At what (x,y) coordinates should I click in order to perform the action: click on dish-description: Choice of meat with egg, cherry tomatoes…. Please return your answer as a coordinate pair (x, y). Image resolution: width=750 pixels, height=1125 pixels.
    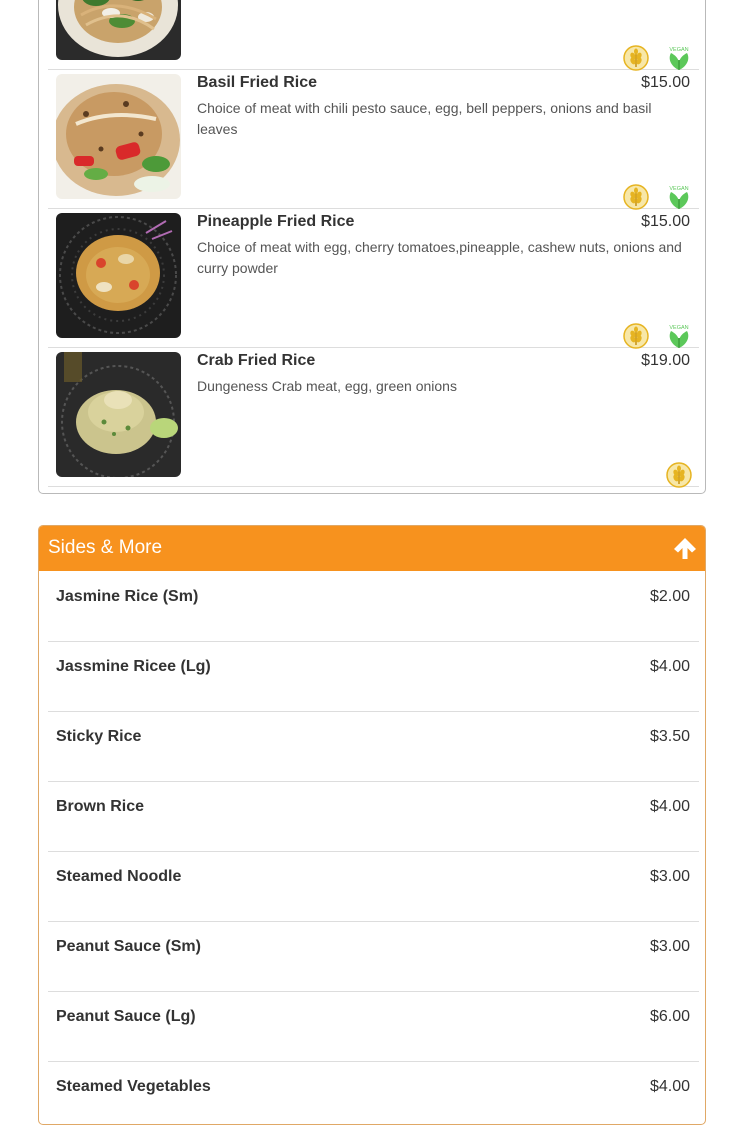
    Looking at the image, I should click on (439, 257).